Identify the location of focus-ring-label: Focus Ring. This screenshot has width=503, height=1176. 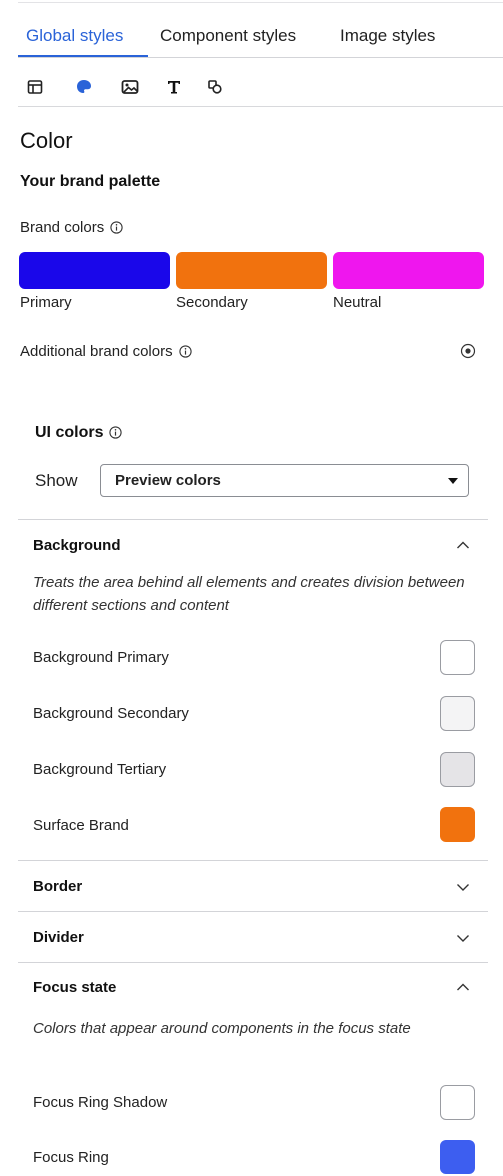
(71, 1157).